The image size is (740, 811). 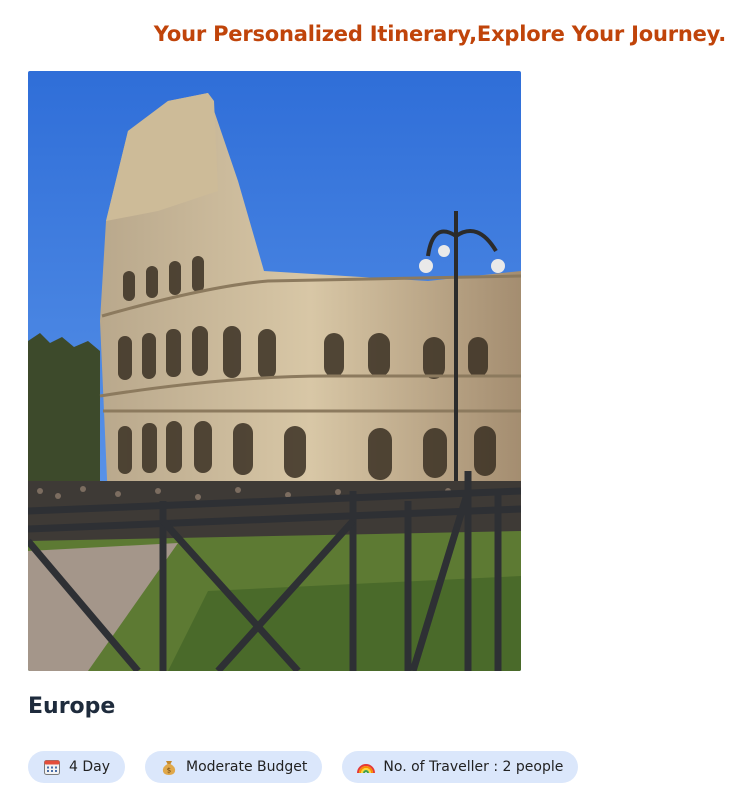 I want to click on rainbow-icon, so click(x=366, y=767).